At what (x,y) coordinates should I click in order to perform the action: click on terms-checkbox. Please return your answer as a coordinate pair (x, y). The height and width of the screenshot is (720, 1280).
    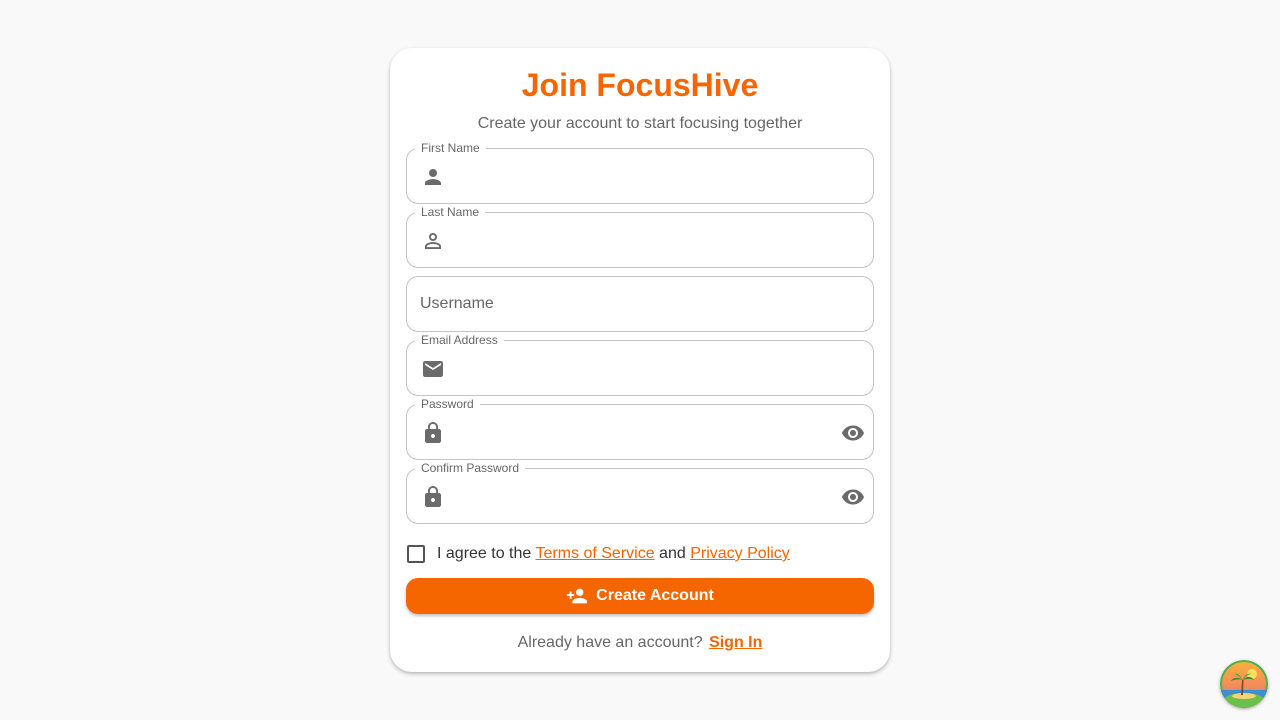
    Looking at the image, I should click on (416, 554).